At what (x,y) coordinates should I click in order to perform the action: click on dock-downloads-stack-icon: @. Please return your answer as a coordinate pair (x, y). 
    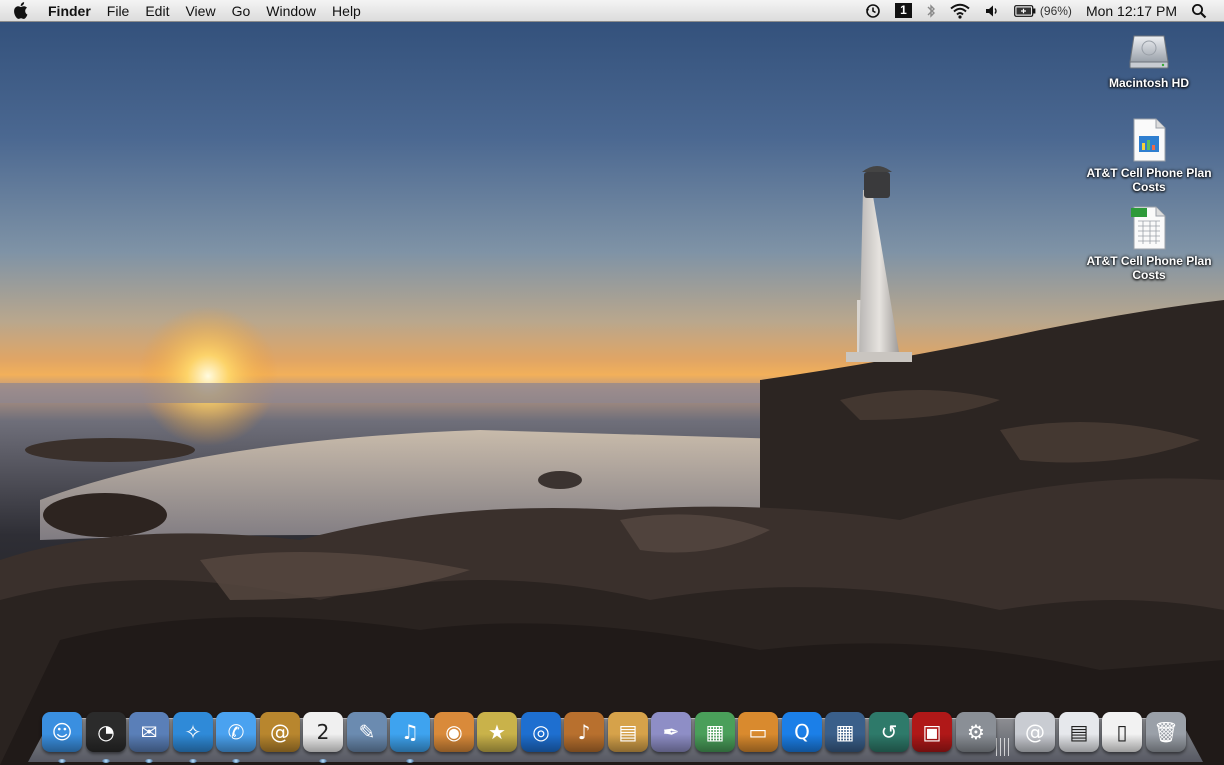
    Looking at the image, I should click on (1035, 732).